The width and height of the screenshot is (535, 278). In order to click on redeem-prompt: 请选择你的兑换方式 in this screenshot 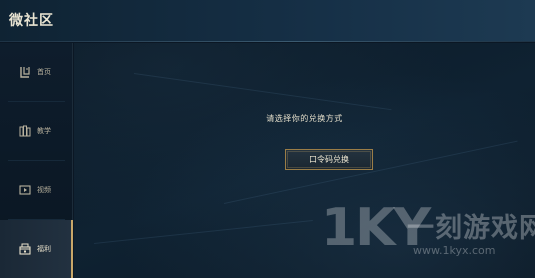, I will do `click(304, 118)`.